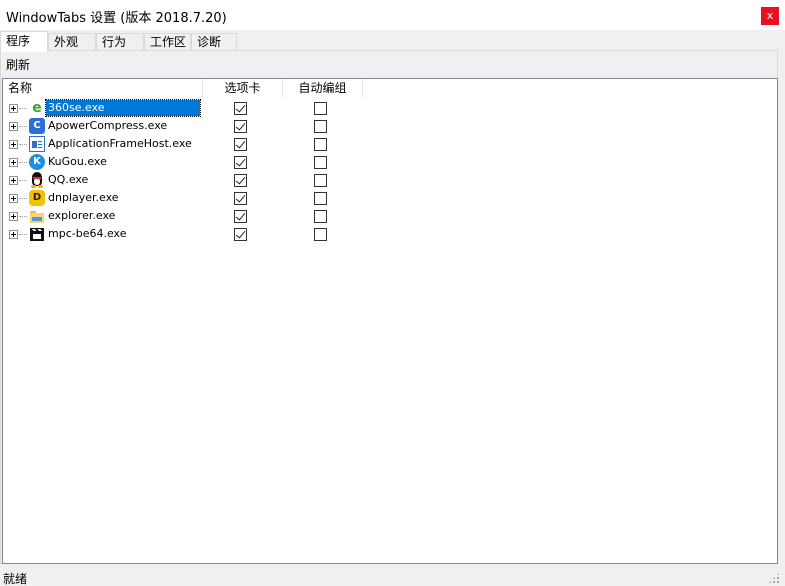 The width and height of the screenshot is (785, 586). Describe the element at coordinates (37, 108) in the screenshot. I see `360se-icon: e` at that location.